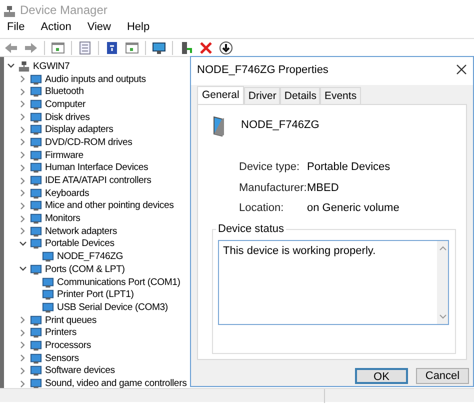 The image size is (474, 404). I want to click on scroll-down-icon, so click(442, 317).